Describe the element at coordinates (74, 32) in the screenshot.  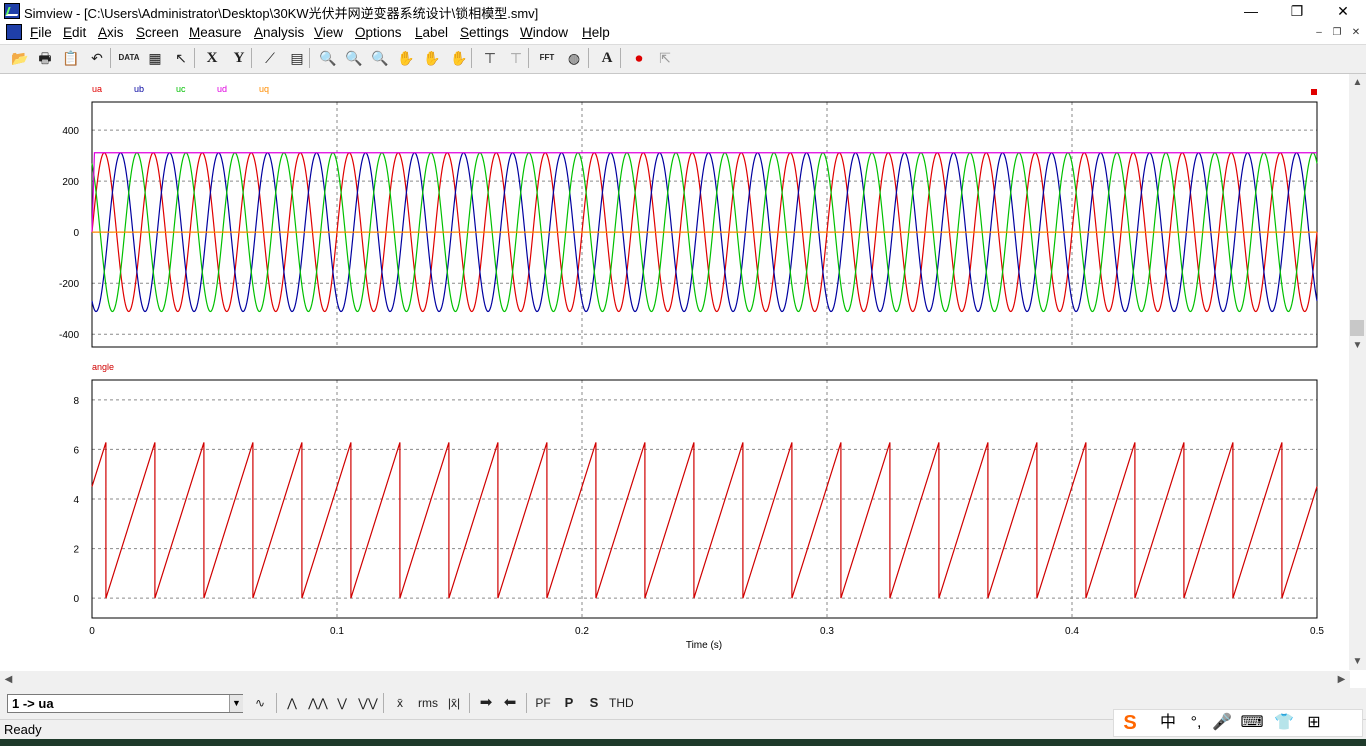
I see `menu-edit: Edit` at that location.